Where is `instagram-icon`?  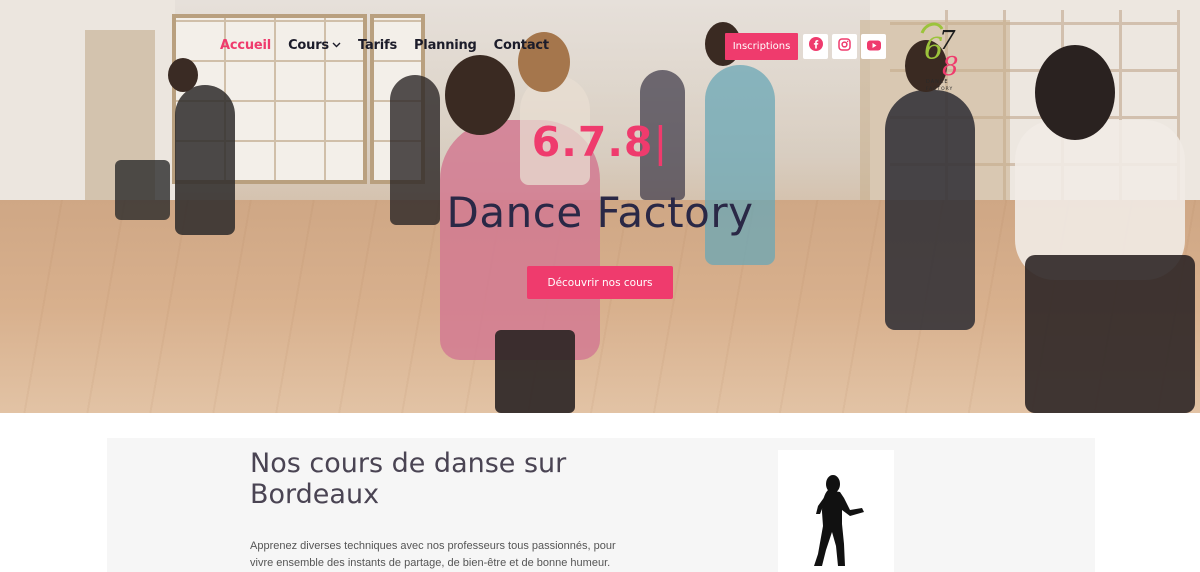
instagram-icon is located at coordinates (844, 46).